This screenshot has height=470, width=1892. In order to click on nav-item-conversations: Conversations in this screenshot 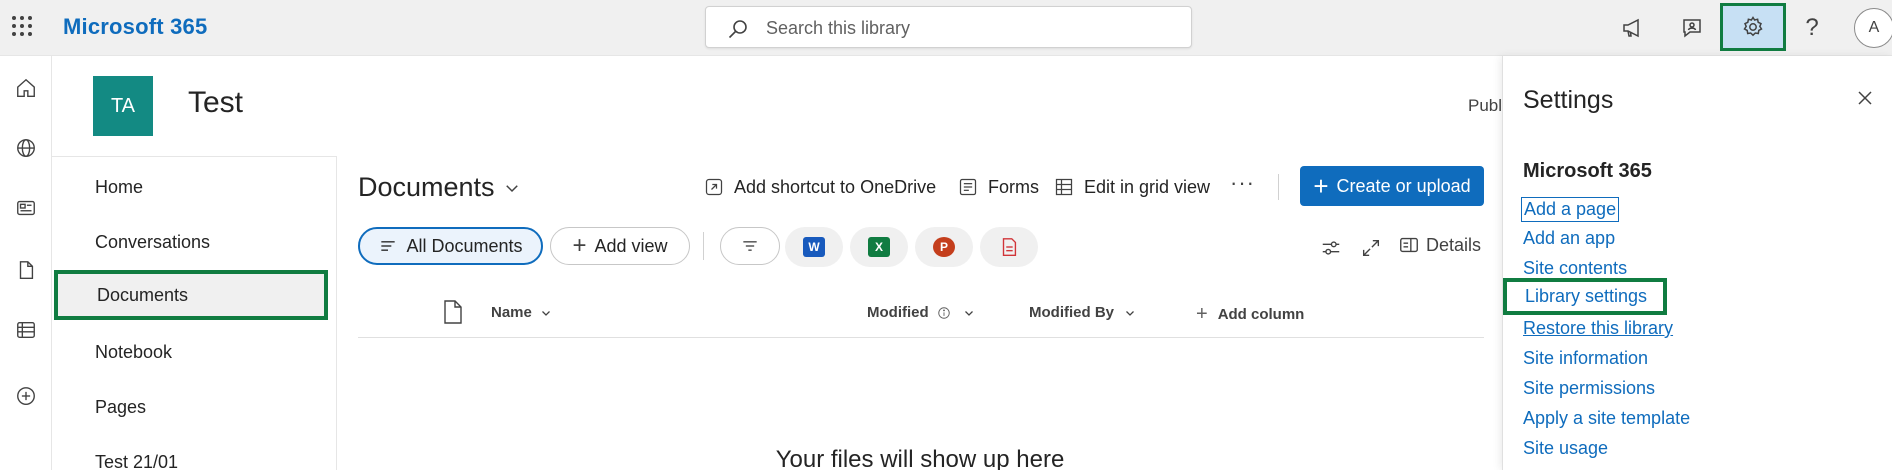, I will do `click(194, 242)`.